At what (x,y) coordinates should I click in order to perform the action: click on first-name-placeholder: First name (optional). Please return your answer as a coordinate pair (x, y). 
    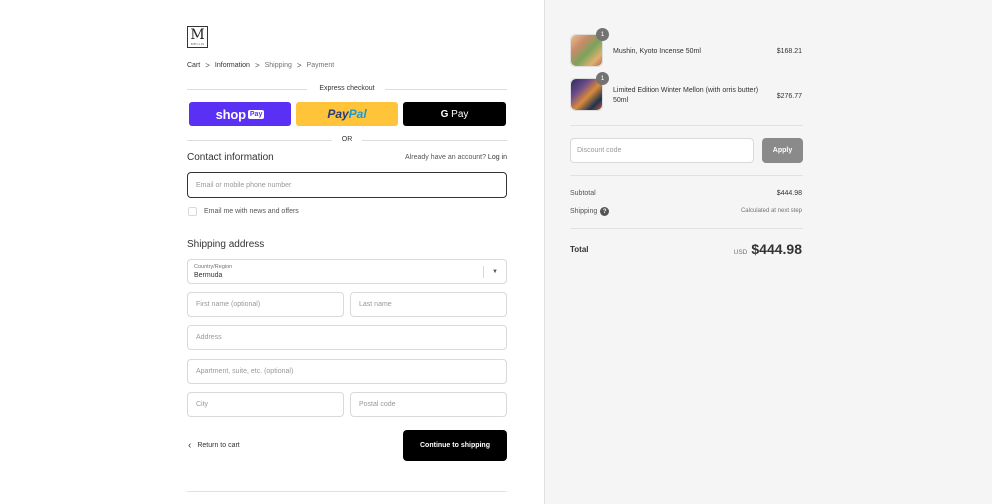
    Looking at the image, I should click on (228, 304).